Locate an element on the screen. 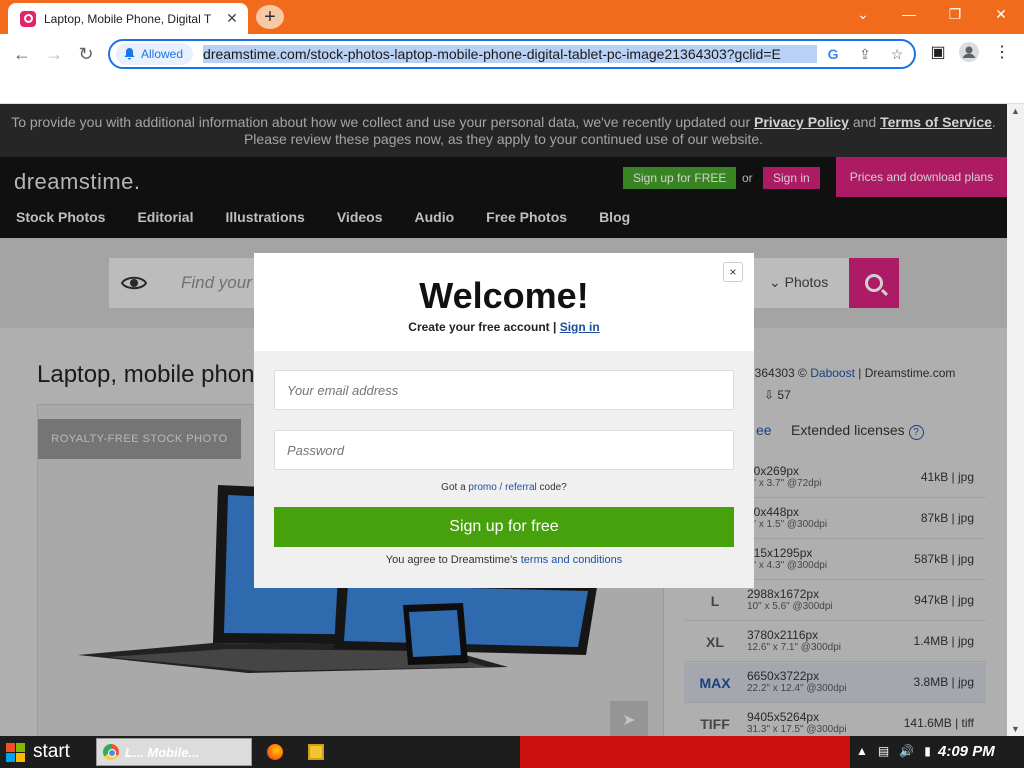  power-icon: ▮ is located at coordinates (927, 751).